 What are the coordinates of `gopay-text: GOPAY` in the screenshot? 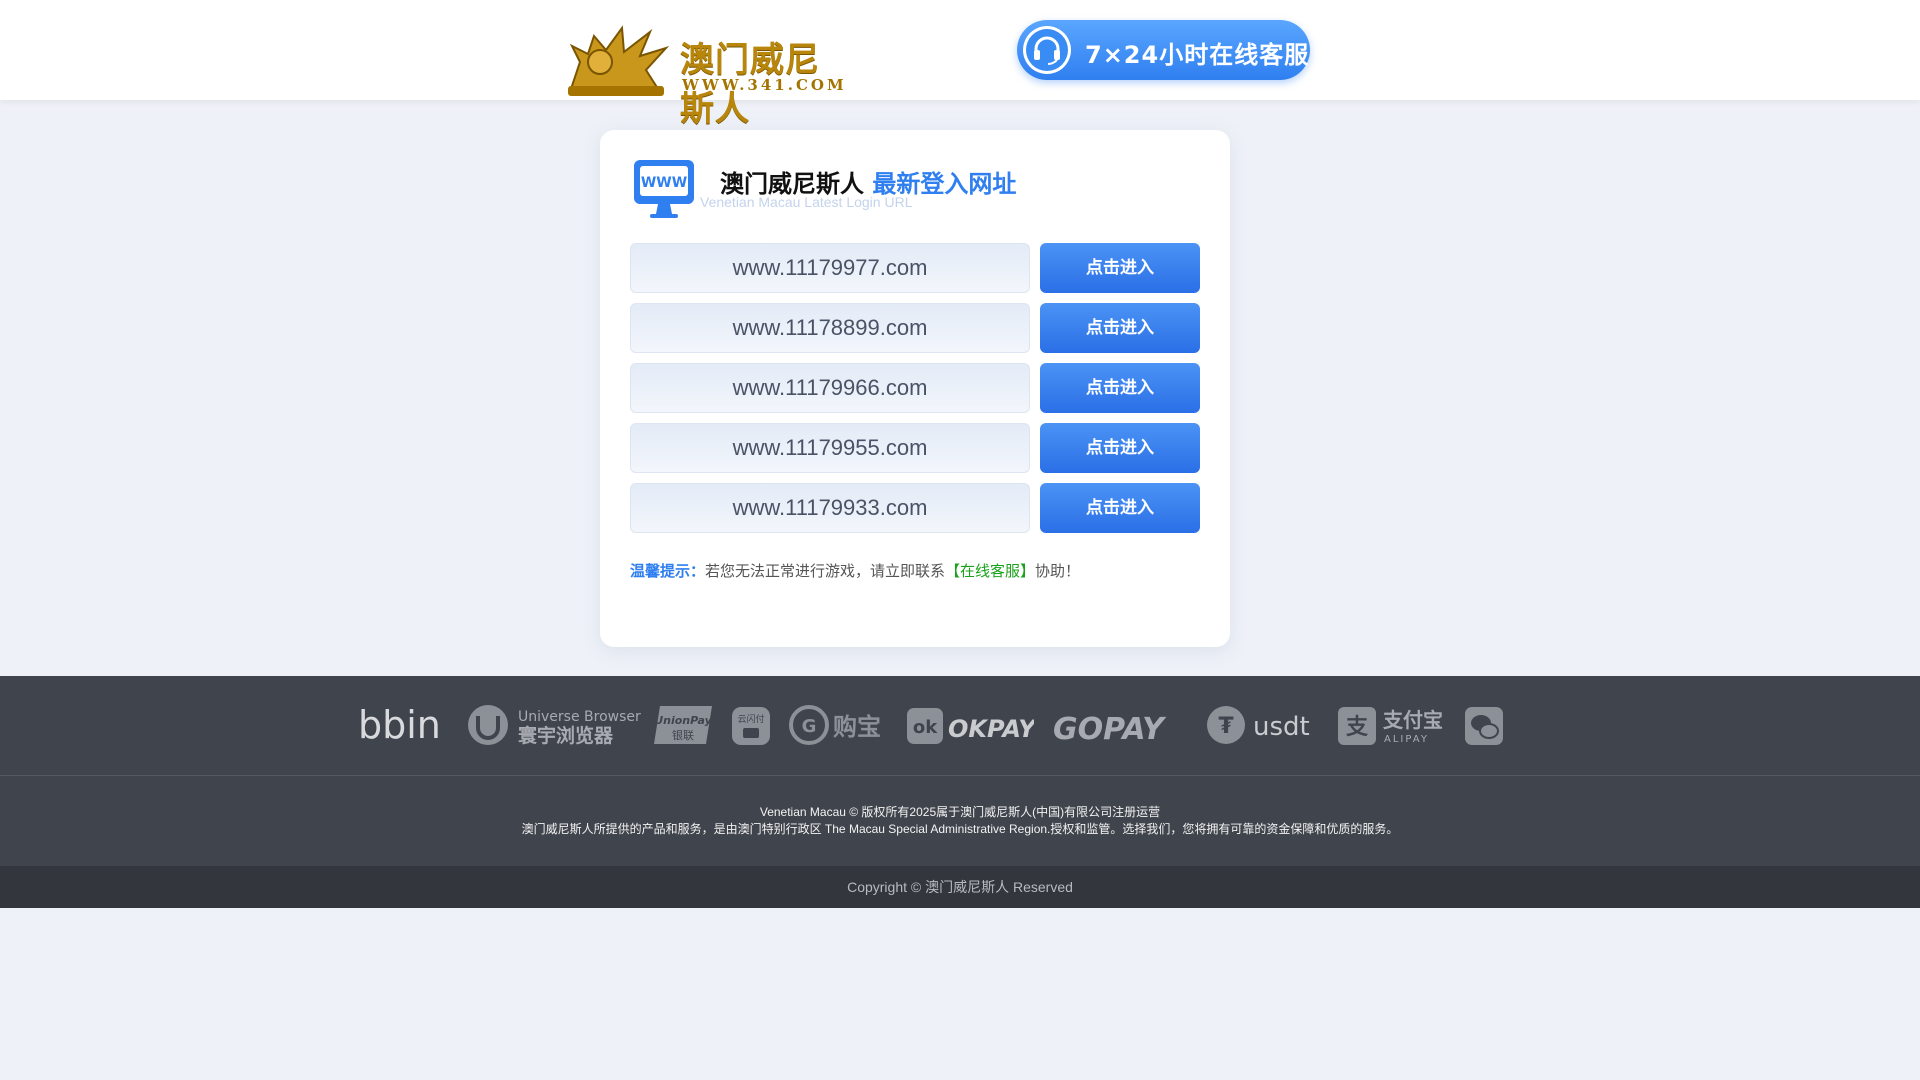 It's located at (1110, 729).